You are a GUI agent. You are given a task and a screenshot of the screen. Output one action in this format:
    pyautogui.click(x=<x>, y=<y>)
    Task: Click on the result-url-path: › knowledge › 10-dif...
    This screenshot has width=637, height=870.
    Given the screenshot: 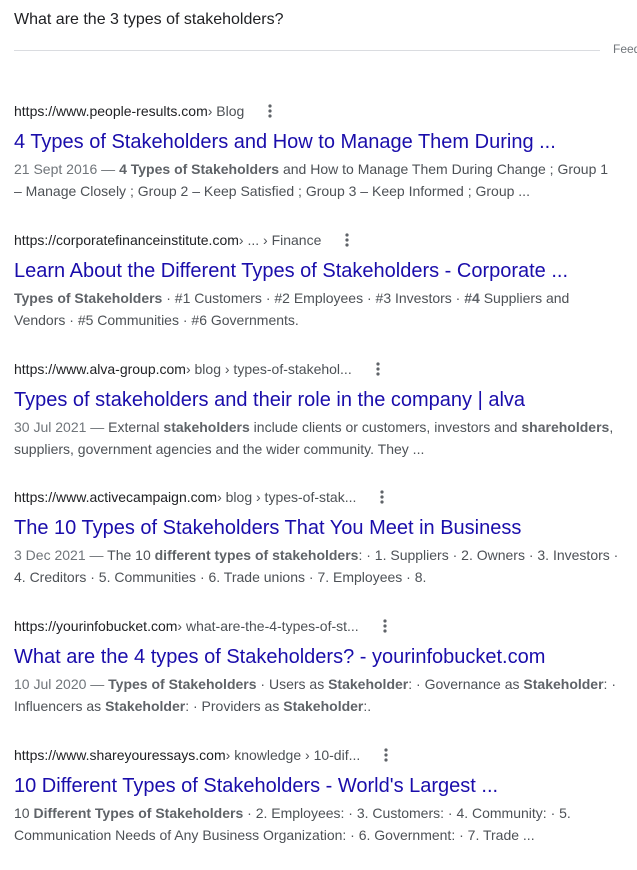 What is the action you would take?
    pyautogui.click(x=293, y=755)
    